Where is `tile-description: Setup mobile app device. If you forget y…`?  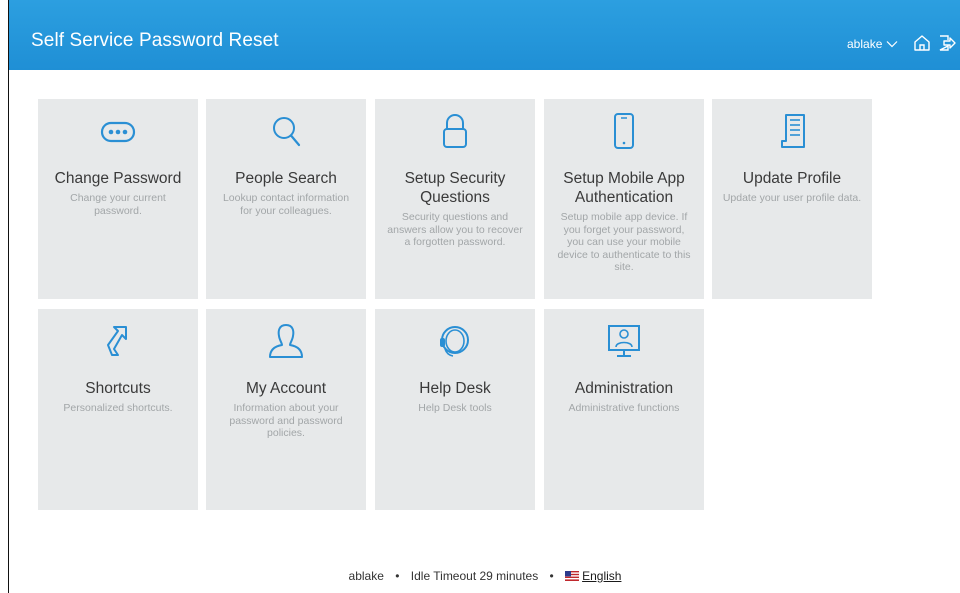 tile-description: Setup mobile app device. If you forget y… is located at coordinates (624, 242).